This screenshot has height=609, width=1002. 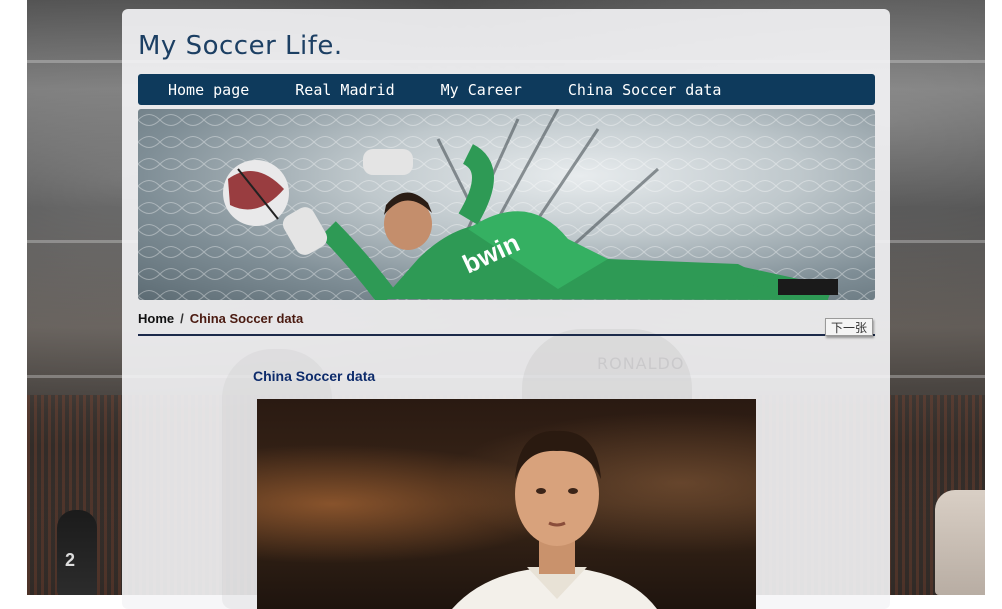 What do you see at coordinates (208, 90) in the screenshot?
I see `nav-item-home-page: Home page` at bounding box center [208, 90].